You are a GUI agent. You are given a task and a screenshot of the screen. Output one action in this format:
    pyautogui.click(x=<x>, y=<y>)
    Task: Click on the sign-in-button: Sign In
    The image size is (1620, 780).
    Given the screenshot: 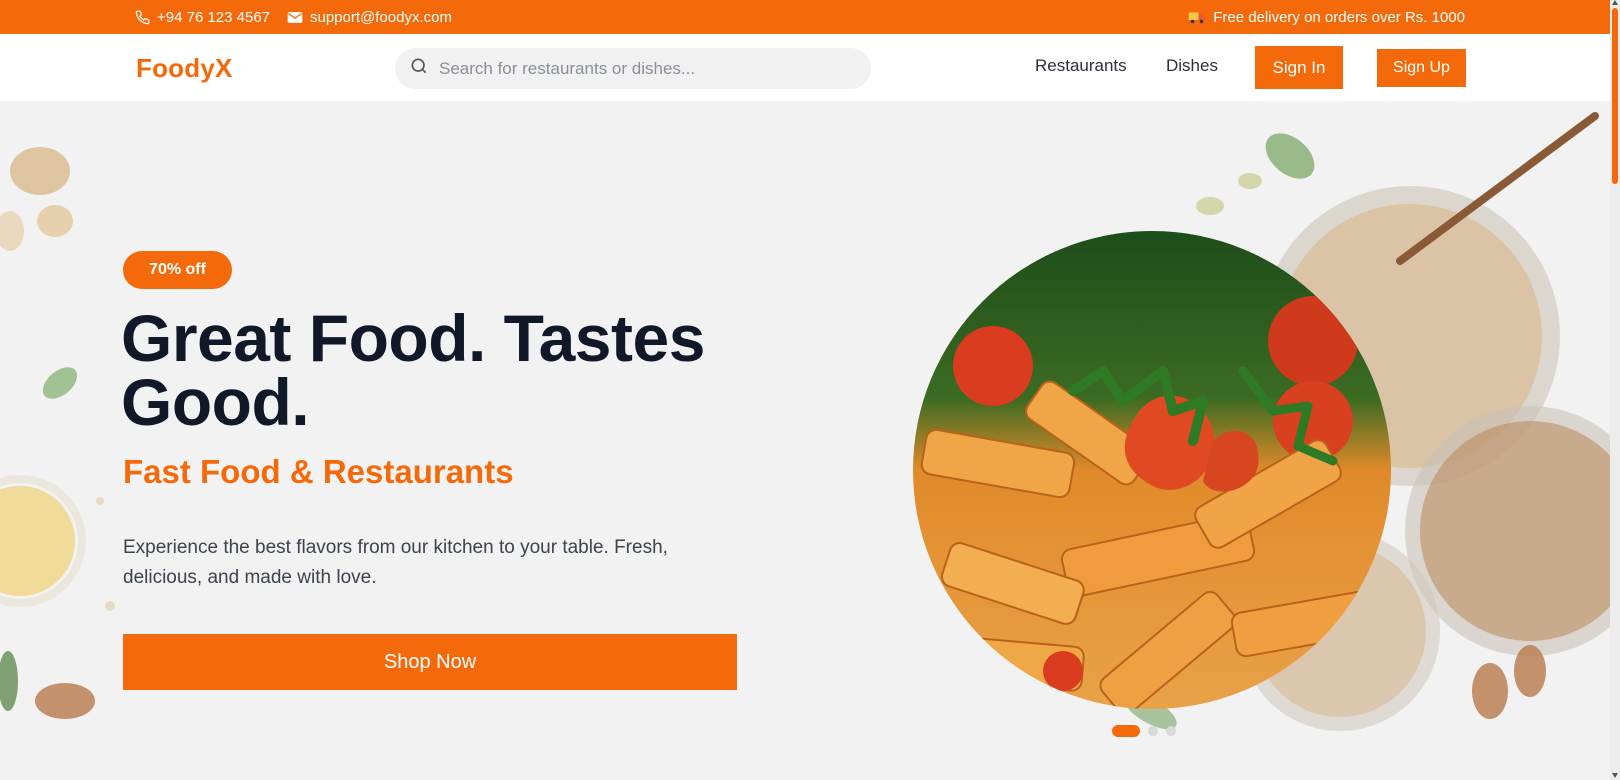 What is the action you would take?
    pyautogui.click(x=1299, y=67)
    